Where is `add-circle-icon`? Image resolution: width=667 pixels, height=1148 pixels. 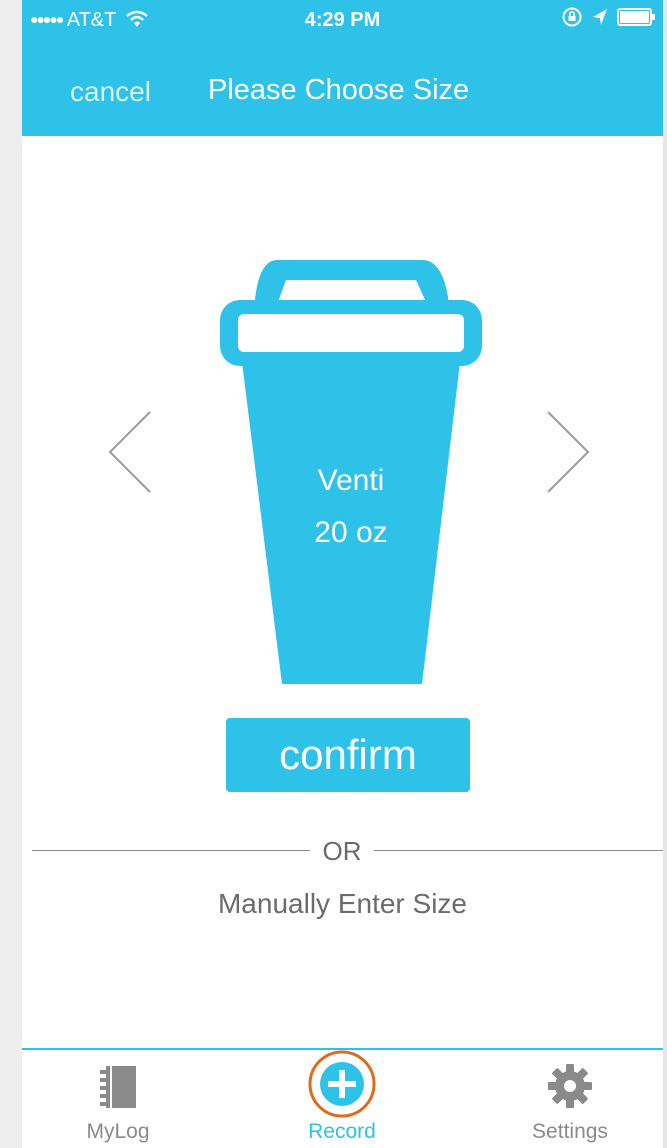
add-circle-icon is located at coordinates (342, 1084).